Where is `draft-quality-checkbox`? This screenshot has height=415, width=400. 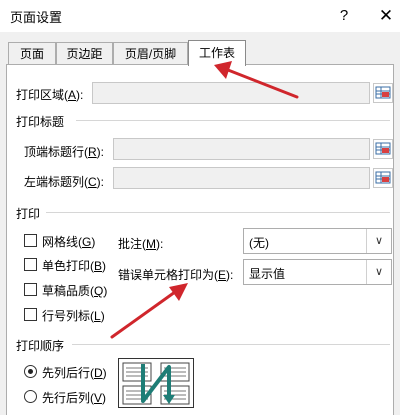 draft-quality-checkbox is located at coordinates (30, 289).